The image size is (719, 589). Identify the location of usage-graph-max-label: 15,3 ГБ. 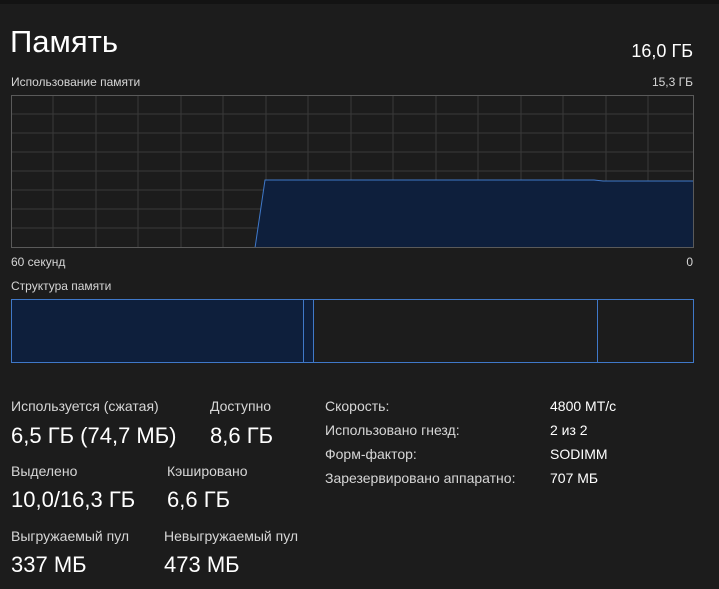
(672, 82).